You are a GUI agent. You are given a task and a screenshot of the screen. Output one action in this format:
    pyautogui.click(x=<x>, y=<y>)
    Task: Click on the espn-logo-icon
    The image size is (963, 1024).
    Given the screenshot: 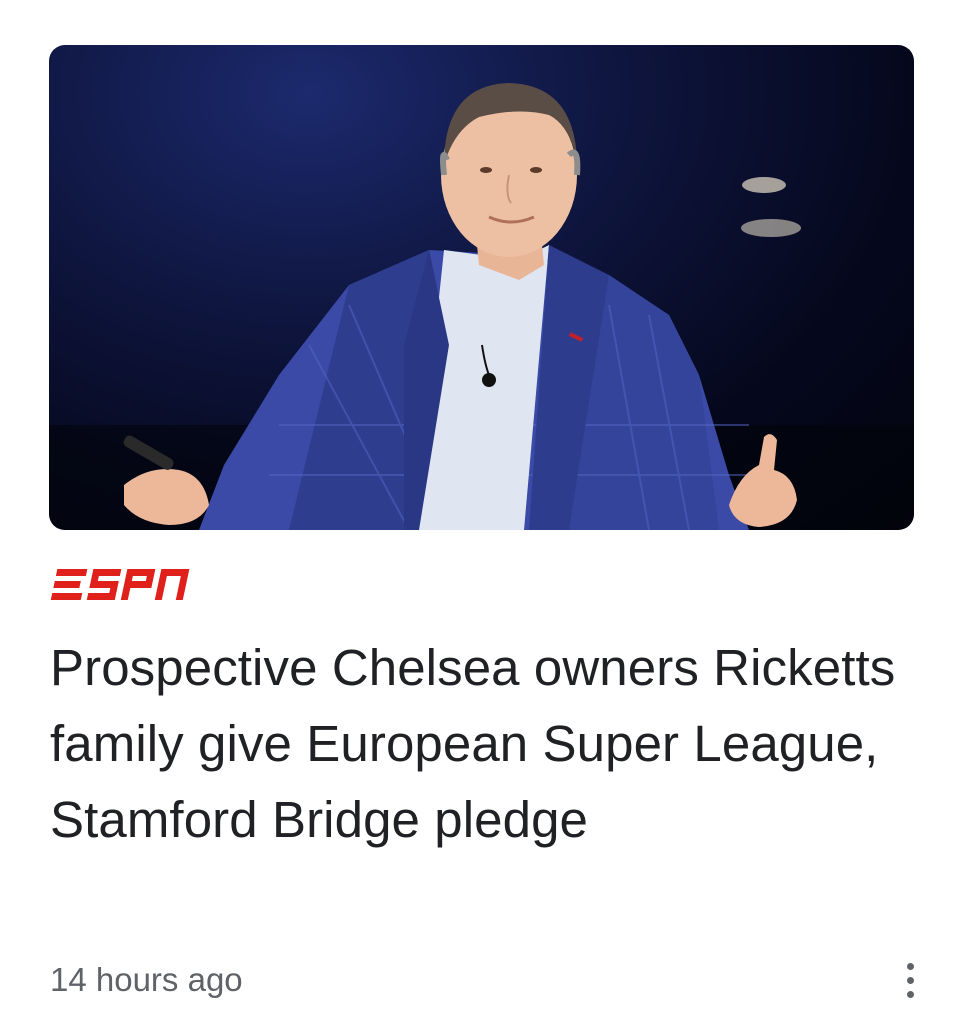 What is the action you would take?
    pyautogui.click(x=120, y=584)
    